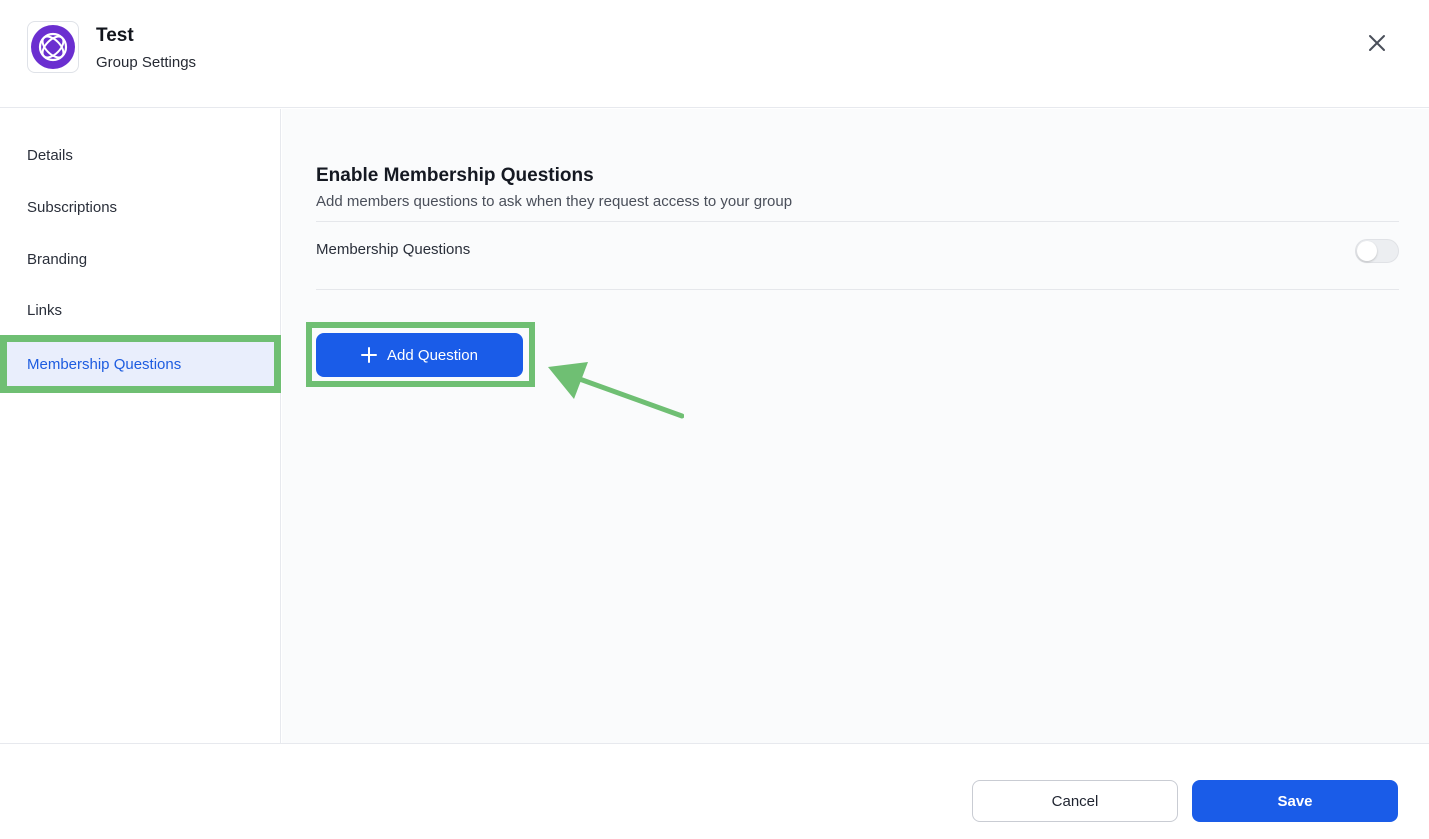 The image size is (1429, 839). I want to click on add-question-button: Add Question, so click(419, 355).